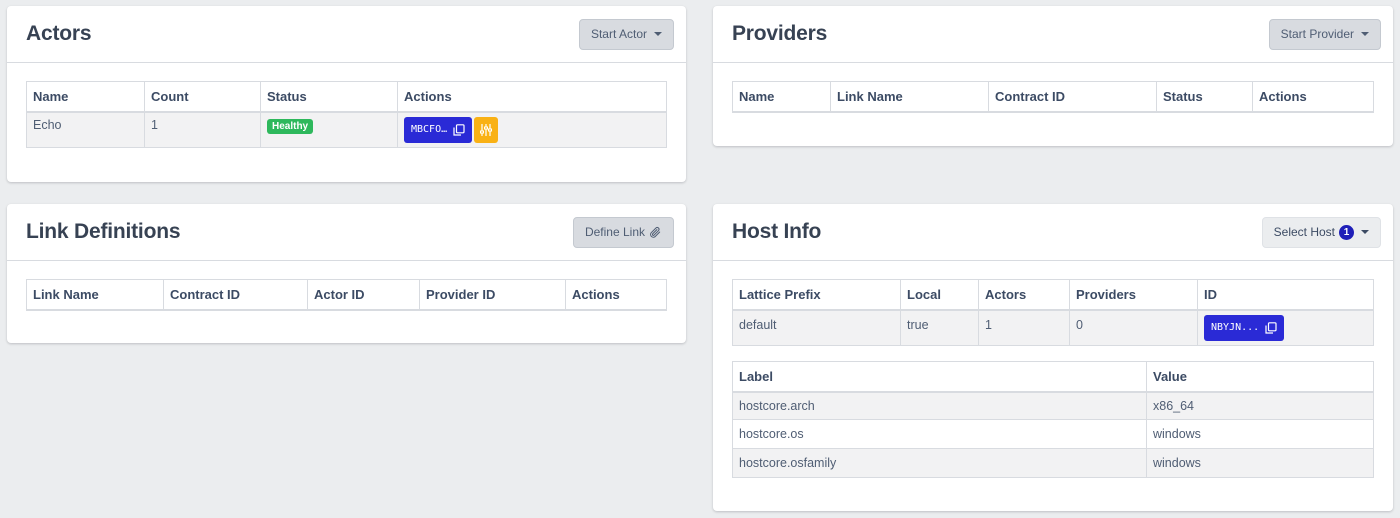 This screenshot has width=1400, height=518. I want to click on host-local: true, so click(939, 327).